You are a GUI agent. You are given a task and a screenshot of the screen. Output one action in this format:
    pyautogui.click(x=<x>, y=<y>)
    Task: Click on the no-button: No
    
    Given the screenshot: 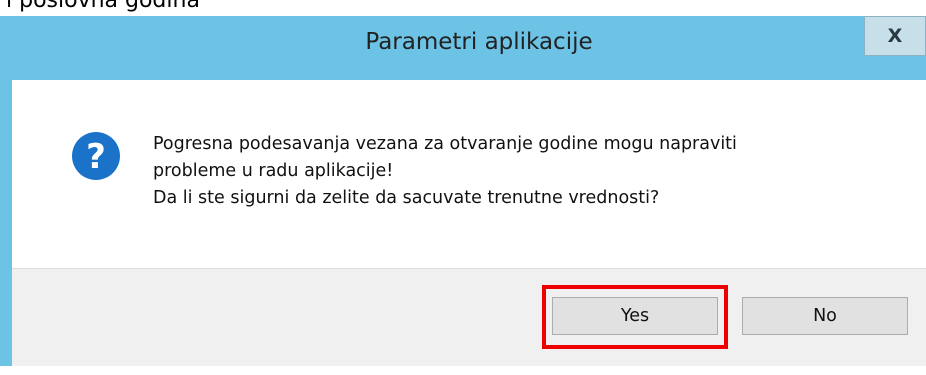 What is the action you would take?
    pyautogui.click(x=825, y=316)
    